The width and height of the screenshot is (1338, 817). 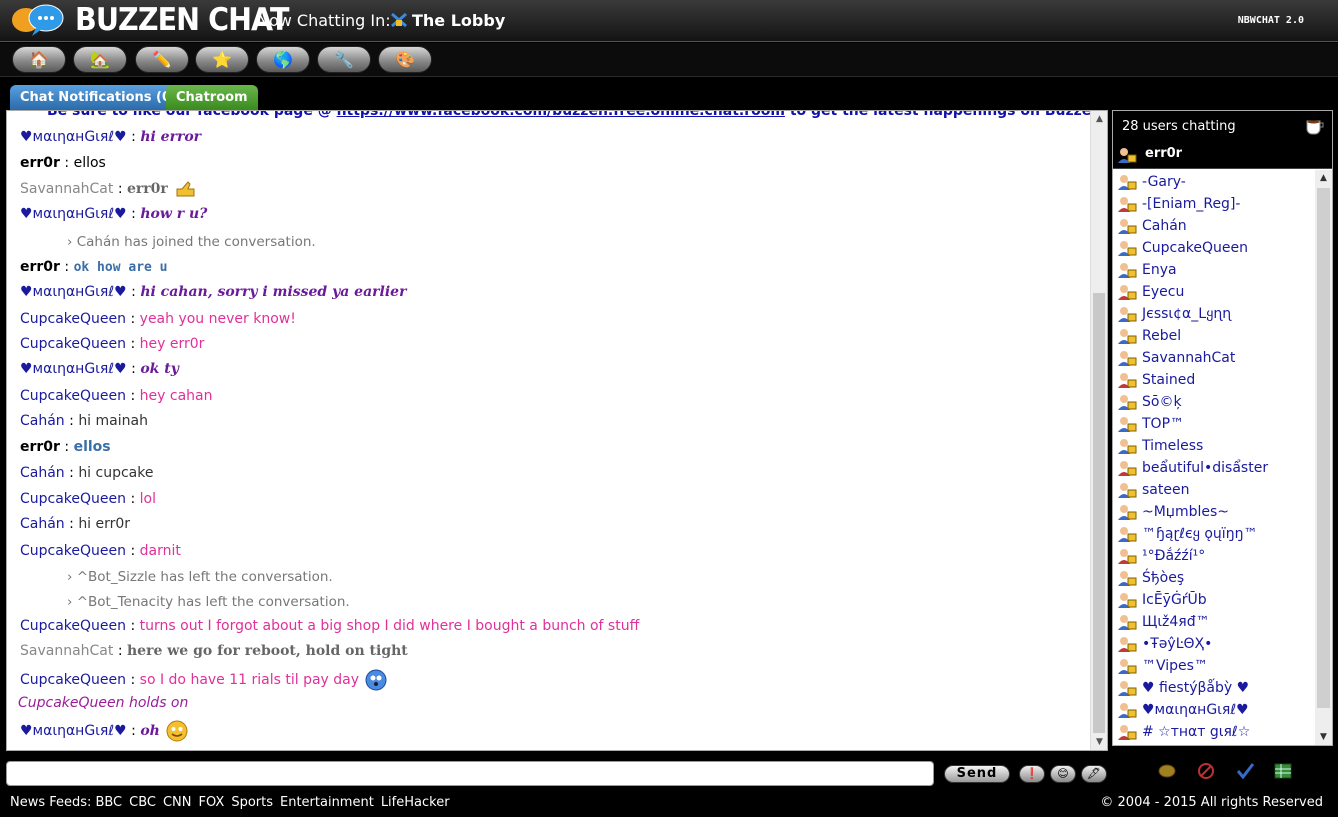 I want to click on chat-scrollbar: ▲ ▼, so click(x=1098, y=430).